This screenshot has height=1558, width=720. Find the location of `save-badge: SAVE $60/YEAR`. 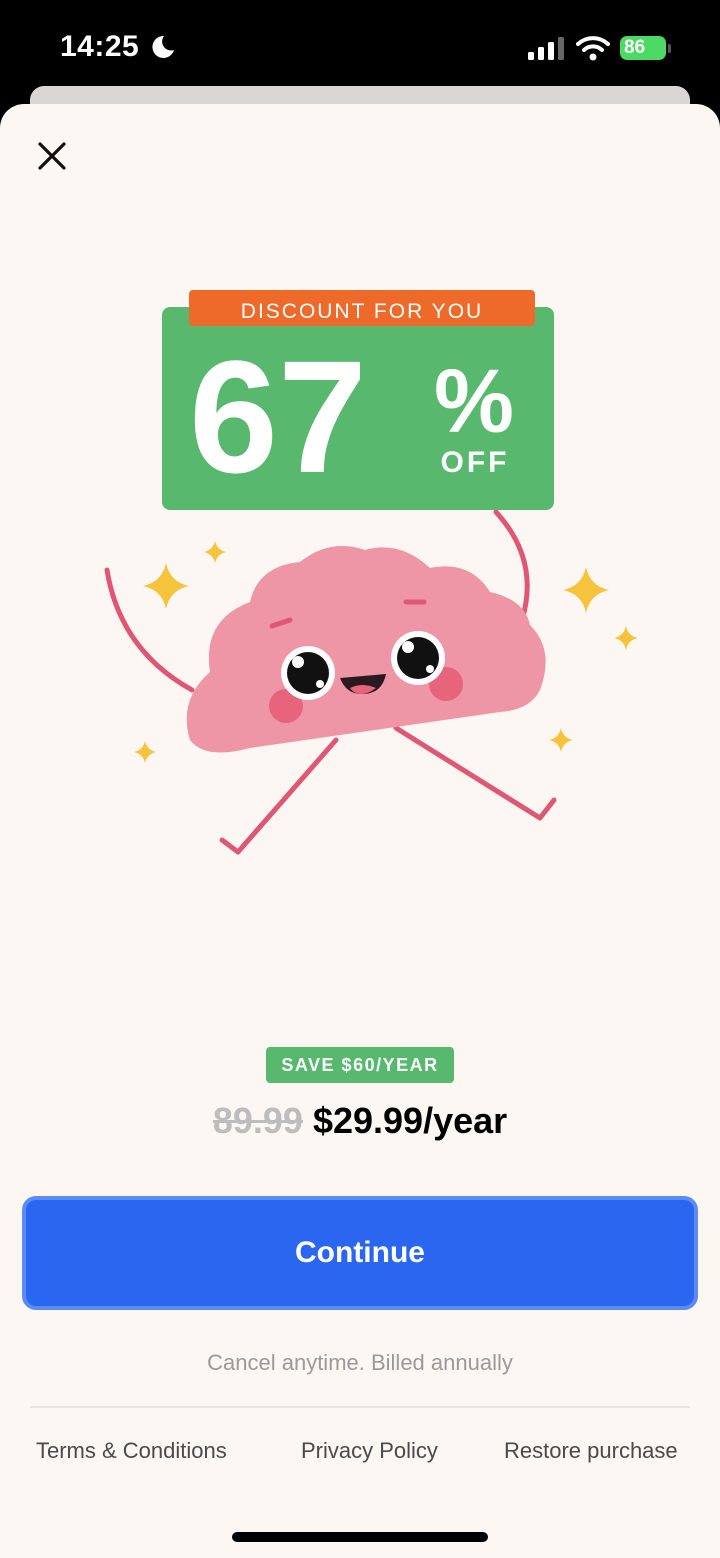

save-badge: SAVE $60/YEAR is located at coordinates (360, 1065).